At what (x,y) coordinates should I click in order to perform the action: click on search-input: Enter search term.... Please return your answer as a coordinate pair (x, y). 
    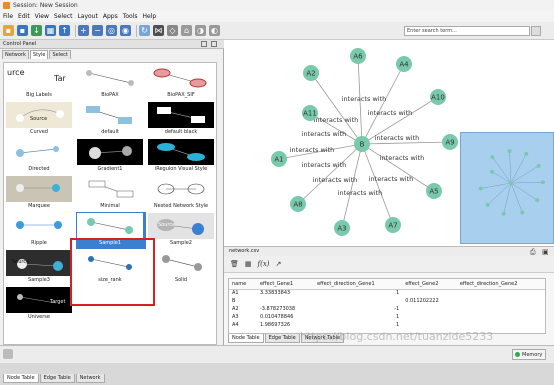
    Looking at the image, I should click on (467, 31).